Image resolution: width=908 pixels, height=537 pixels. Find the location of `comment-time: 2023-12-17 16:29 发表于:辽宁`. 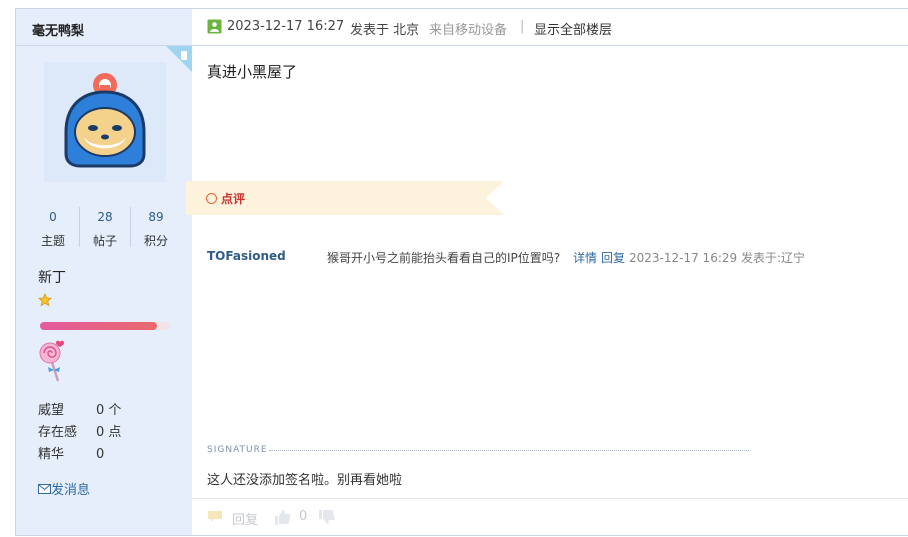

comment-time: 2023-12-17 16:29 发表于:辽宁 is located at coordinates (717, 258).